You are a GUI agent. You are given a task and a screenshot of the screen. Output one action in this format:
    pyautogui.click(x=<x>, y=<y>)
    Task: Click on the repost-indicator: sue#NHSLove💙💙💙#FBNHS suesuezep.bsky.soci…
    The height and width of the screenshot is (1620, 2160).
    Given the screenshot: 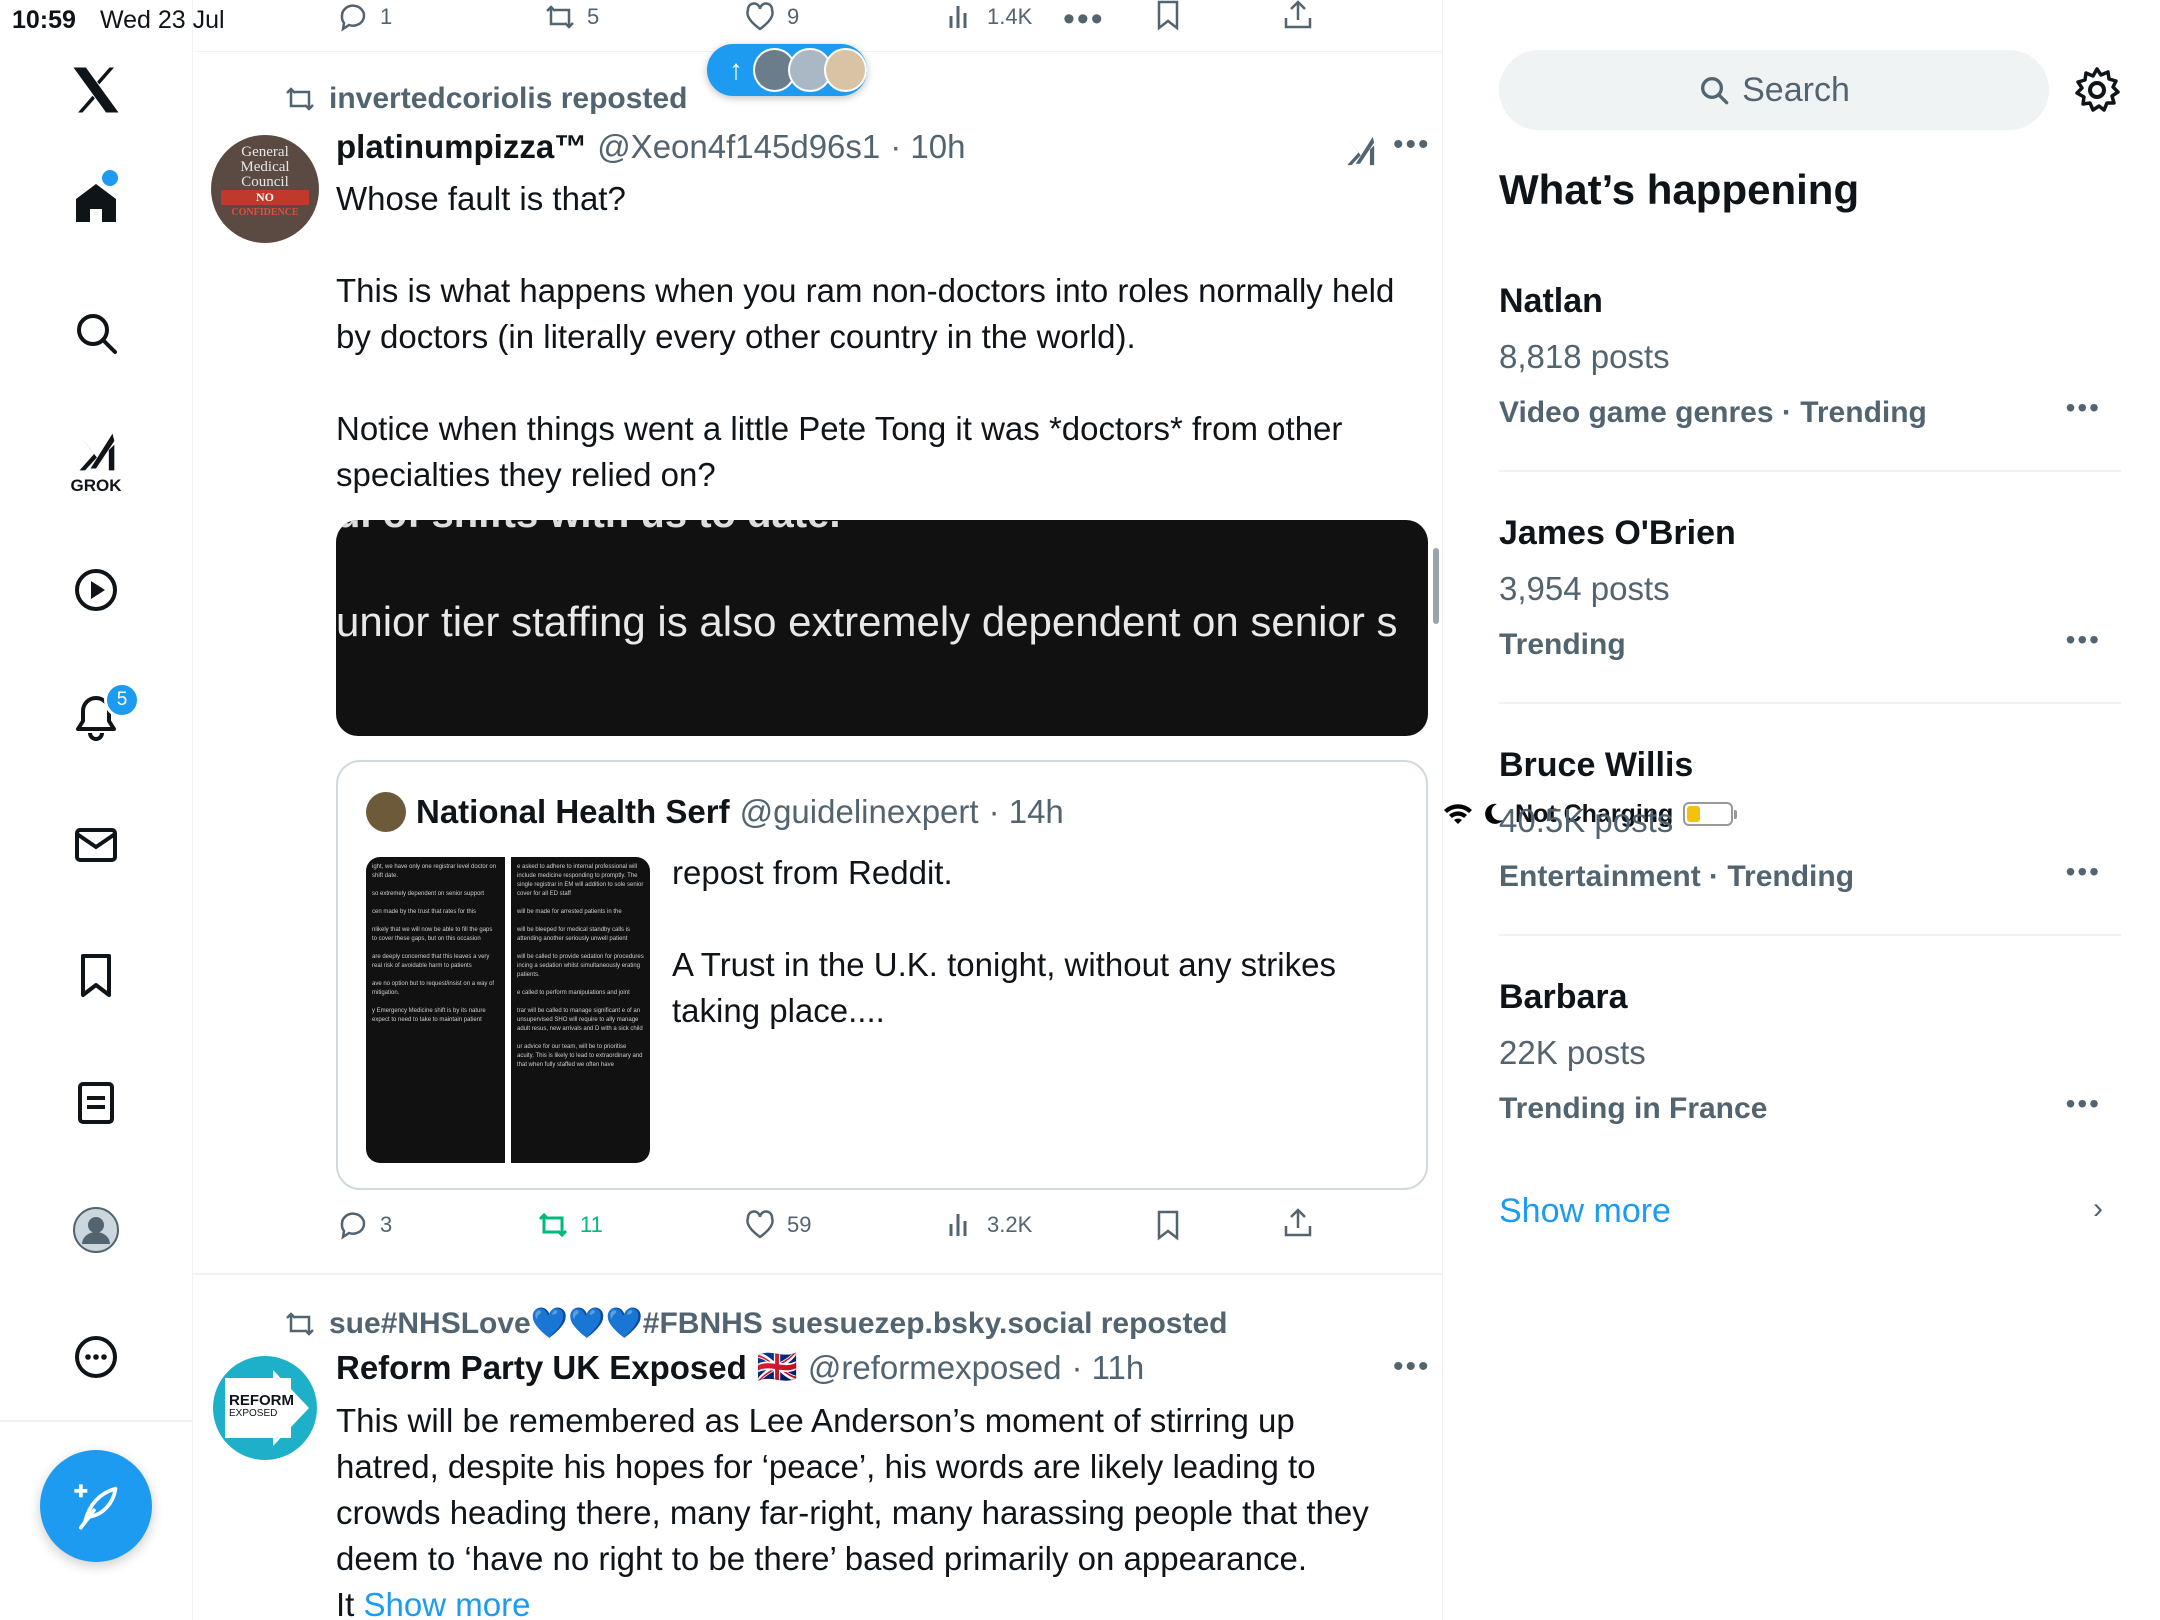 What is the action you would take?
    pyautogui.click(x=755, y=1323)
    